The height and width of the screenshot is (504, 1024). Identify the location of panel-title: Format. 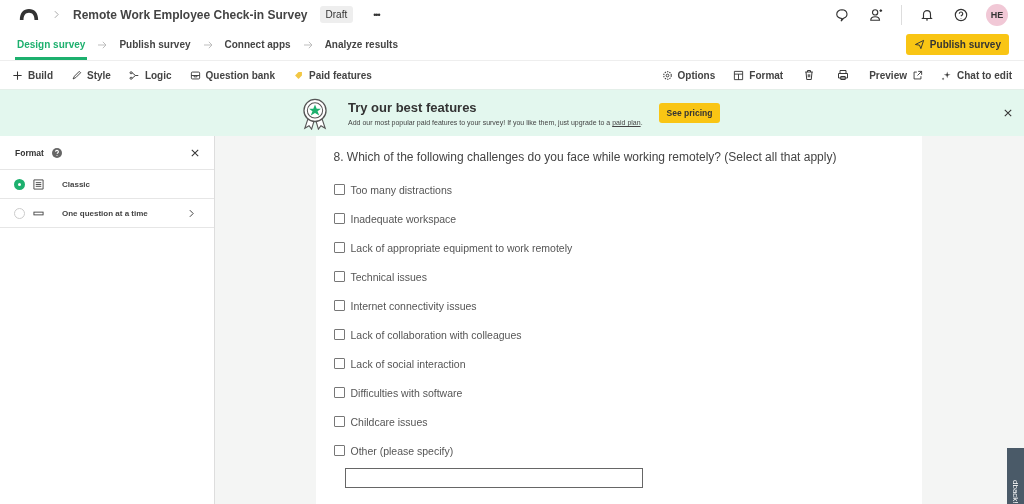
(29, 152).